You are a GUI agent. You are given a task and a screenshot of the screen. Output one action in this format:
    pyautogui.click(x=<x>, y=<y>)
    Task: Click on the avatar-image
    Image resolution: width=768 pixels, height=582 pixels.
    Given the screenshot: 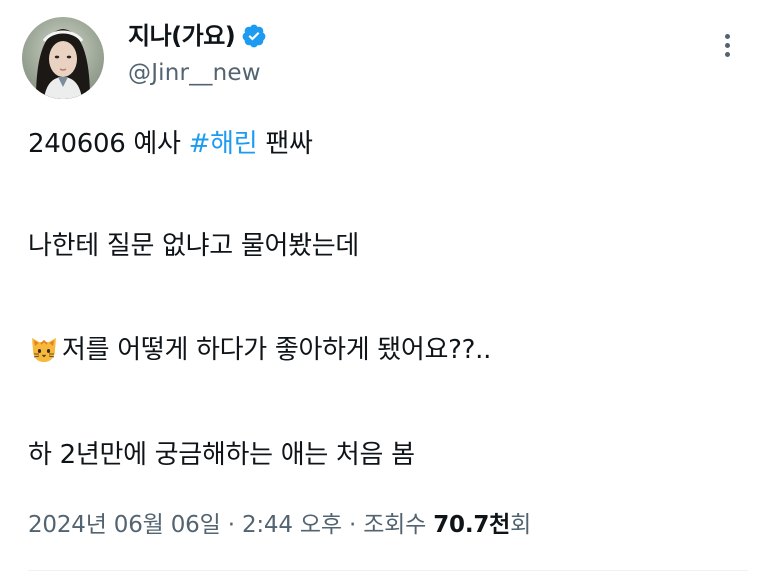 What is the action you would take?
    pyautogui.click(x=63, y=58)
    